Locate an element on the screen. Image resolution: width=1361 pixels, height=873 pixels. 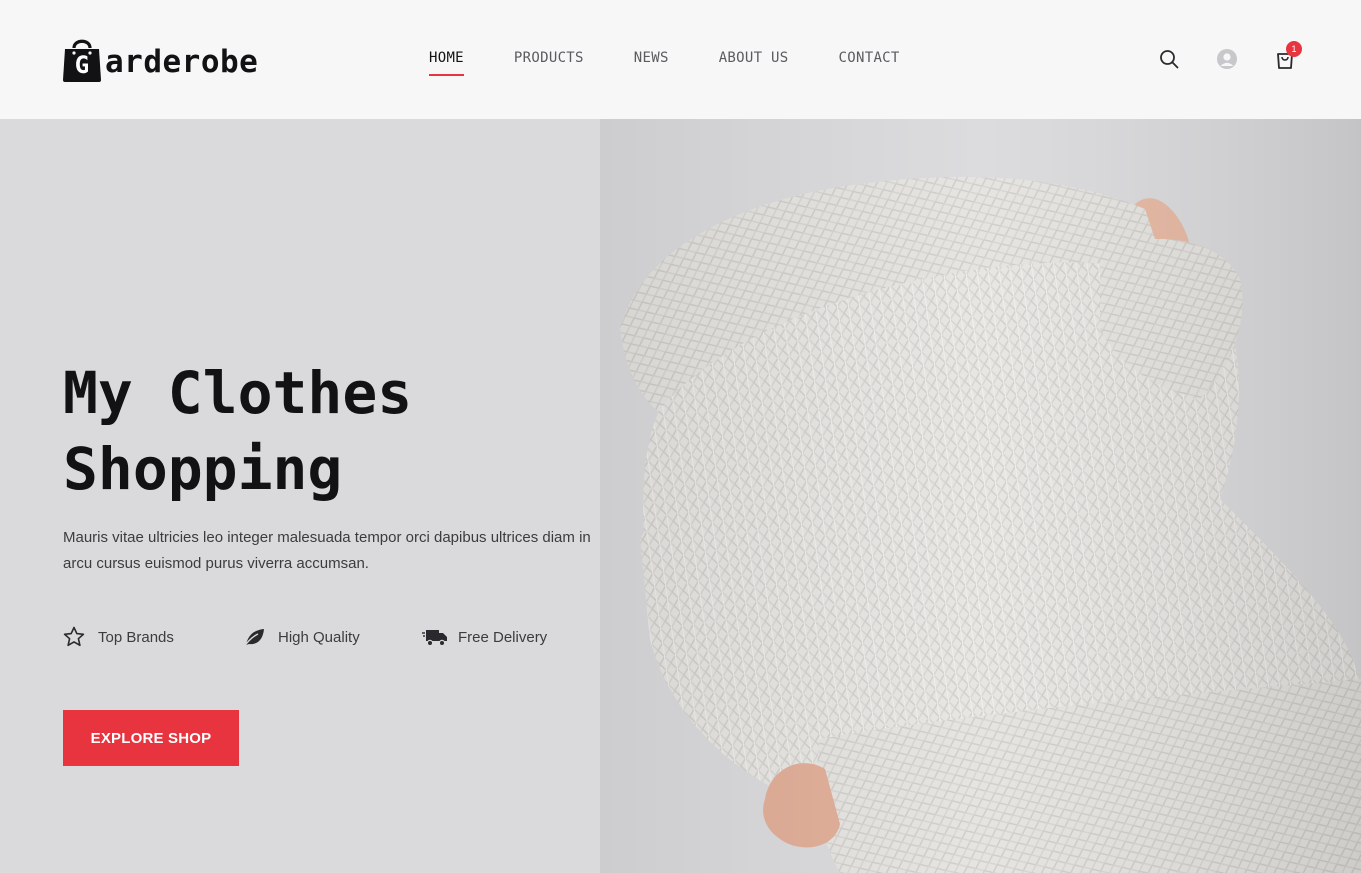
truck-icon is located at coordinates (434, 637).